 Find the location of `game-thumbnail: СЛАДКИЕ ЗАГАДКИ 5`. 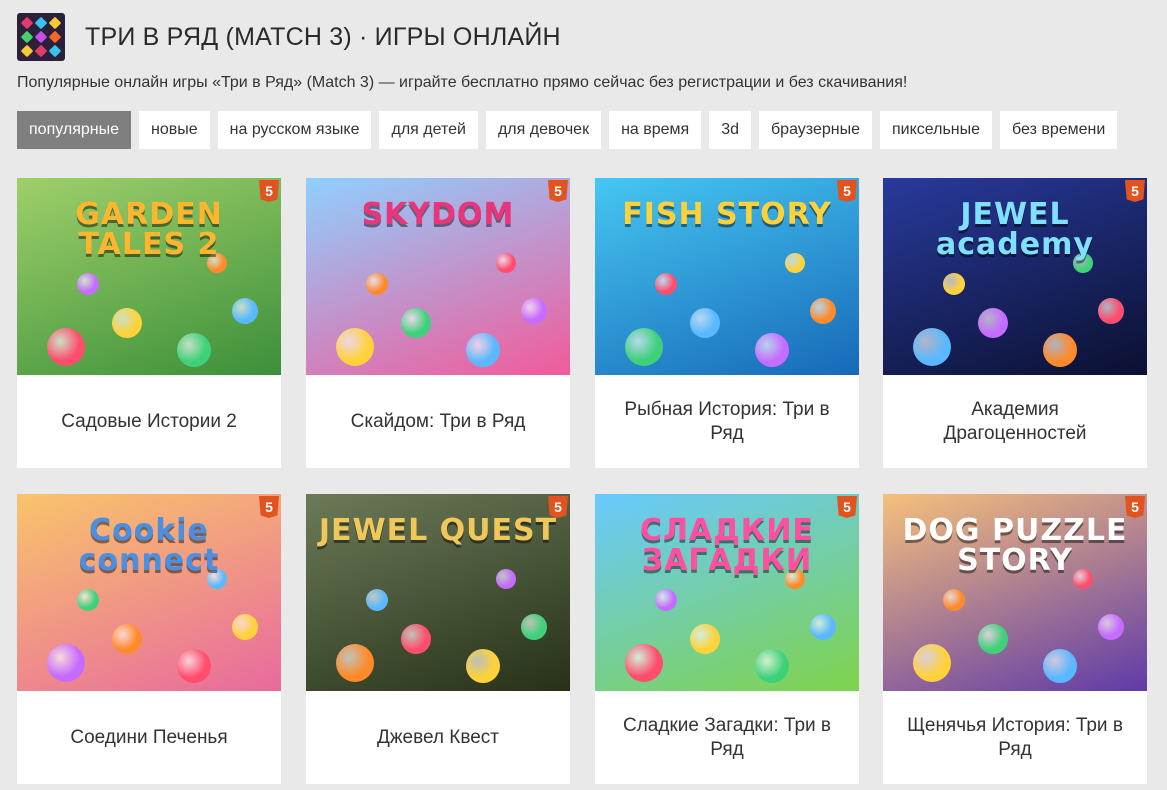

game-thumbnail: СЛАДКИЕ ЗАГАДКИ 5 is located at coordinates (727, 592).